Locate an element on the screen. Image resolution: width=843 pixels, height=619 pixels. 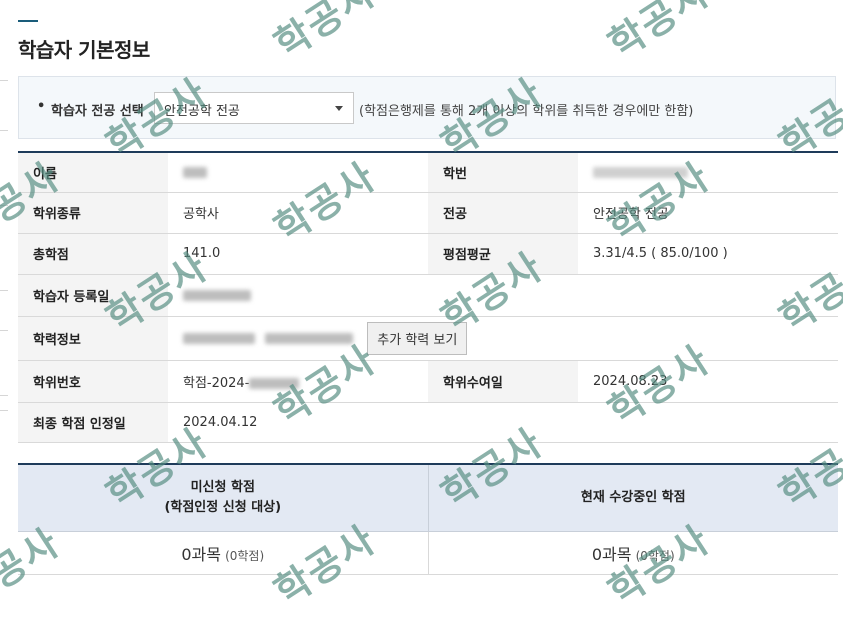
student-no-value is located at coordinates (708, 172).